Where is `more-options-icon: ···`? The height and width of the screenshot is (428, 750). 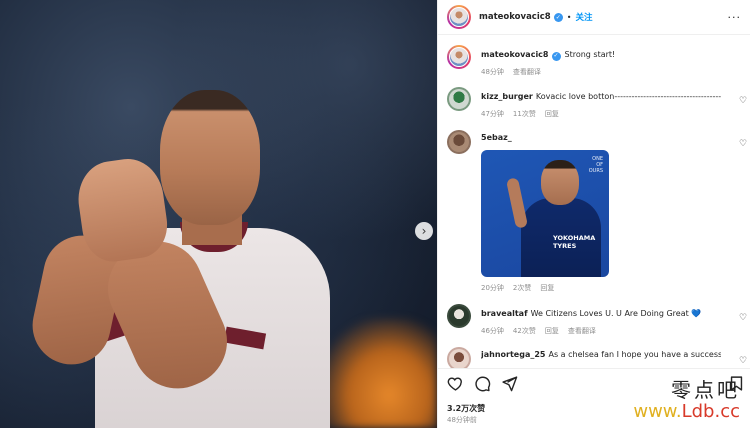 more-options-icon: ··· is located at coordinates (735, 17).